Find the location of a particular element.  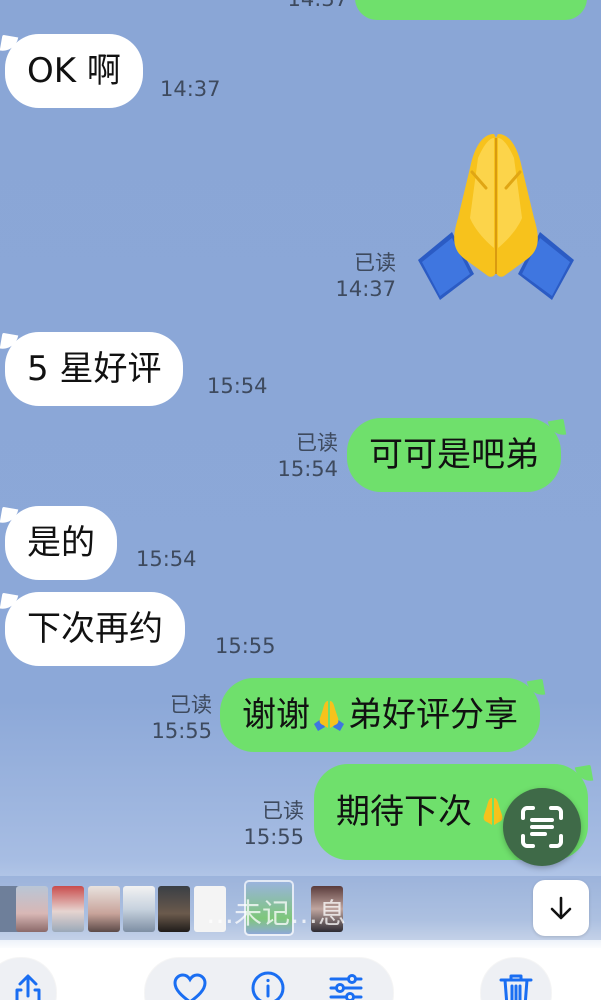

message-bubble-outgoing: 可可是吧弟 is located at coordinates (454, 455).